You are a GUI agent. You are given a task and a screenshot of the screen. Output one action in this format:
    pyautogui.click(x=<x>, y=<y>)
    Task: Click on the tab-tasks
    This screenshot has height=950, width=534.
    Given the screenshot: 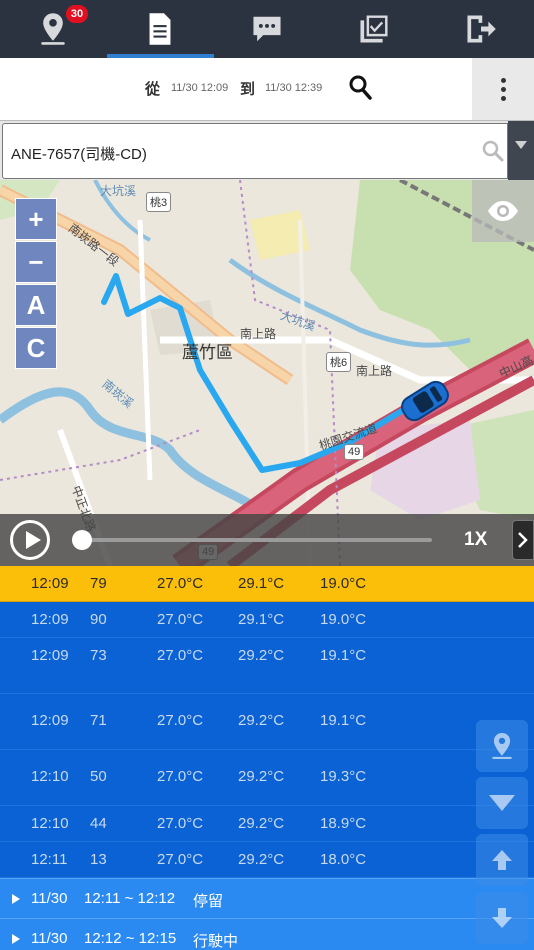 What is the action you would take?
    pyautogui.click(x=373, y=29)
    